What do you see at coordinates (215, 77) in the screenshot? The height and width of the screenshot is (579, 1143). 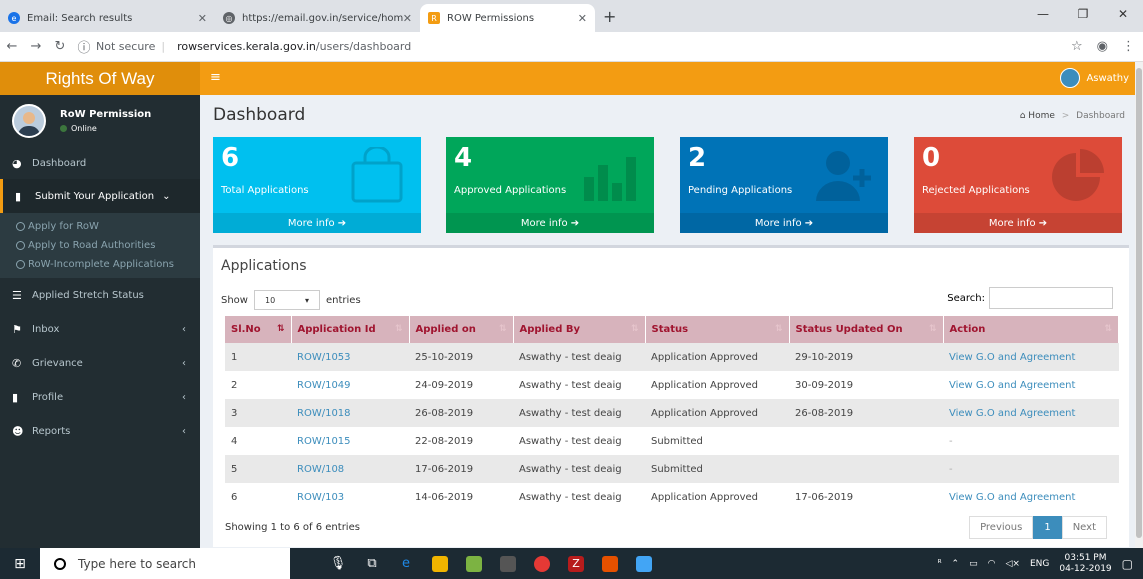 I see `sidebar-toggle-icon: ≡` at bounding box center [215, 77].